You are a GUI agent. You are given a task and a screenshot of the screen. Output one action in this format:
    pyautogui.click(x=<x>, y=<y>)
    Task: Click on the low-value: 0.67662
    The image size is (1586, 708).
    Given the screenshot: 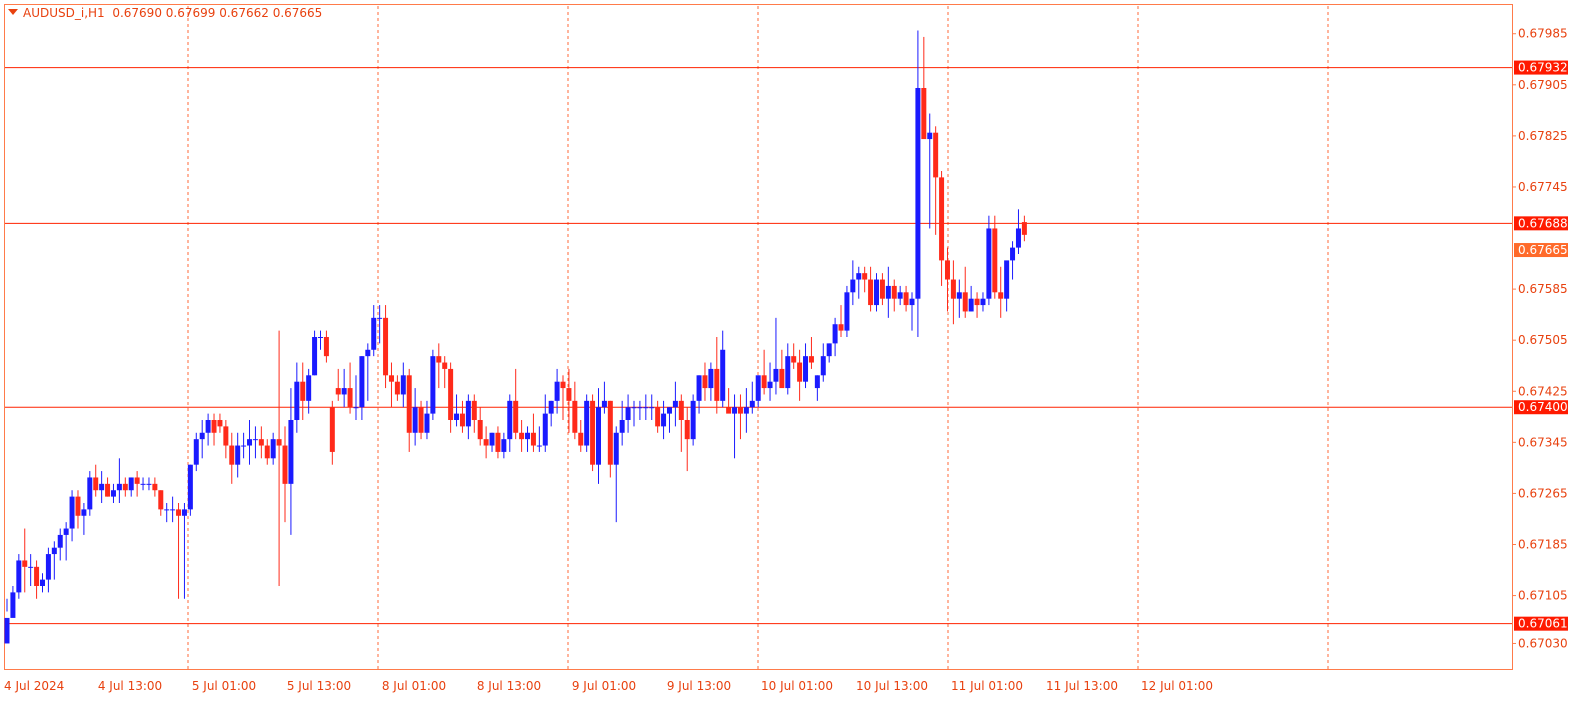 What is the action you would take?
    pyautogui.click(x=244, y=13)
    